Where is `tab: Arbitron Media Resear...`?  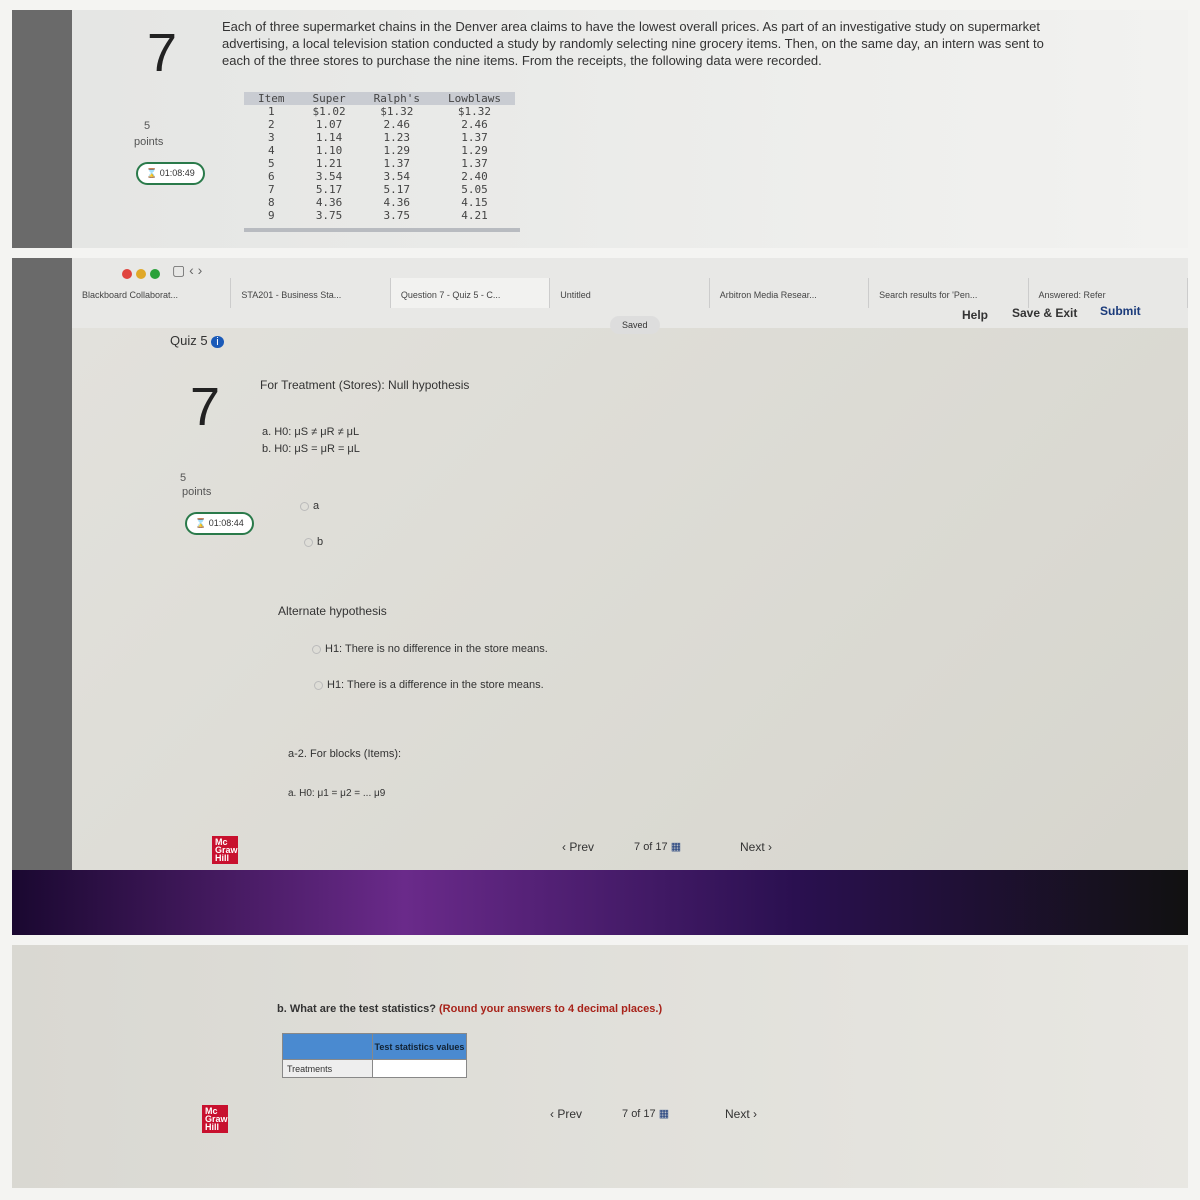 tab: Arbitron Media Resear... is located at coordinates (790, 293).